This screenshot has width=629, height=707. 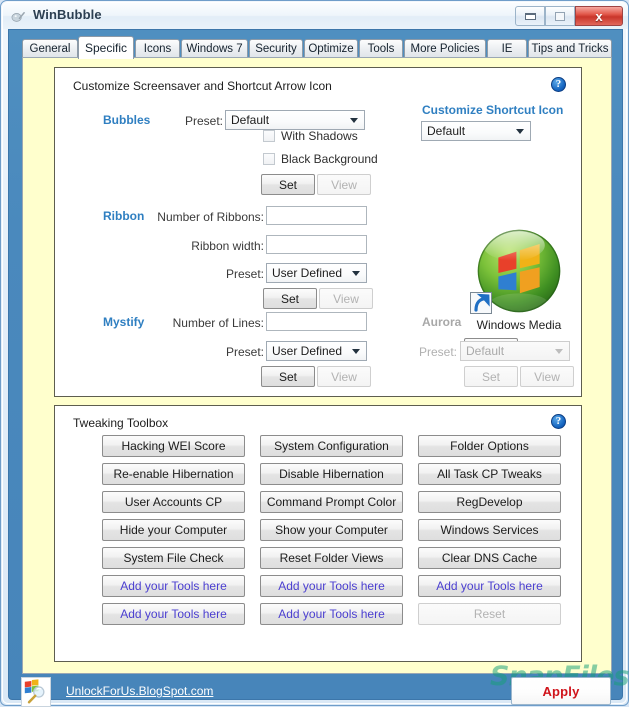 What do you see at coordinates (331, 502) in the screenshot?
I see `tool-button-command-prompt-color: Command Prompt Color` at bounding box center [331, 502].